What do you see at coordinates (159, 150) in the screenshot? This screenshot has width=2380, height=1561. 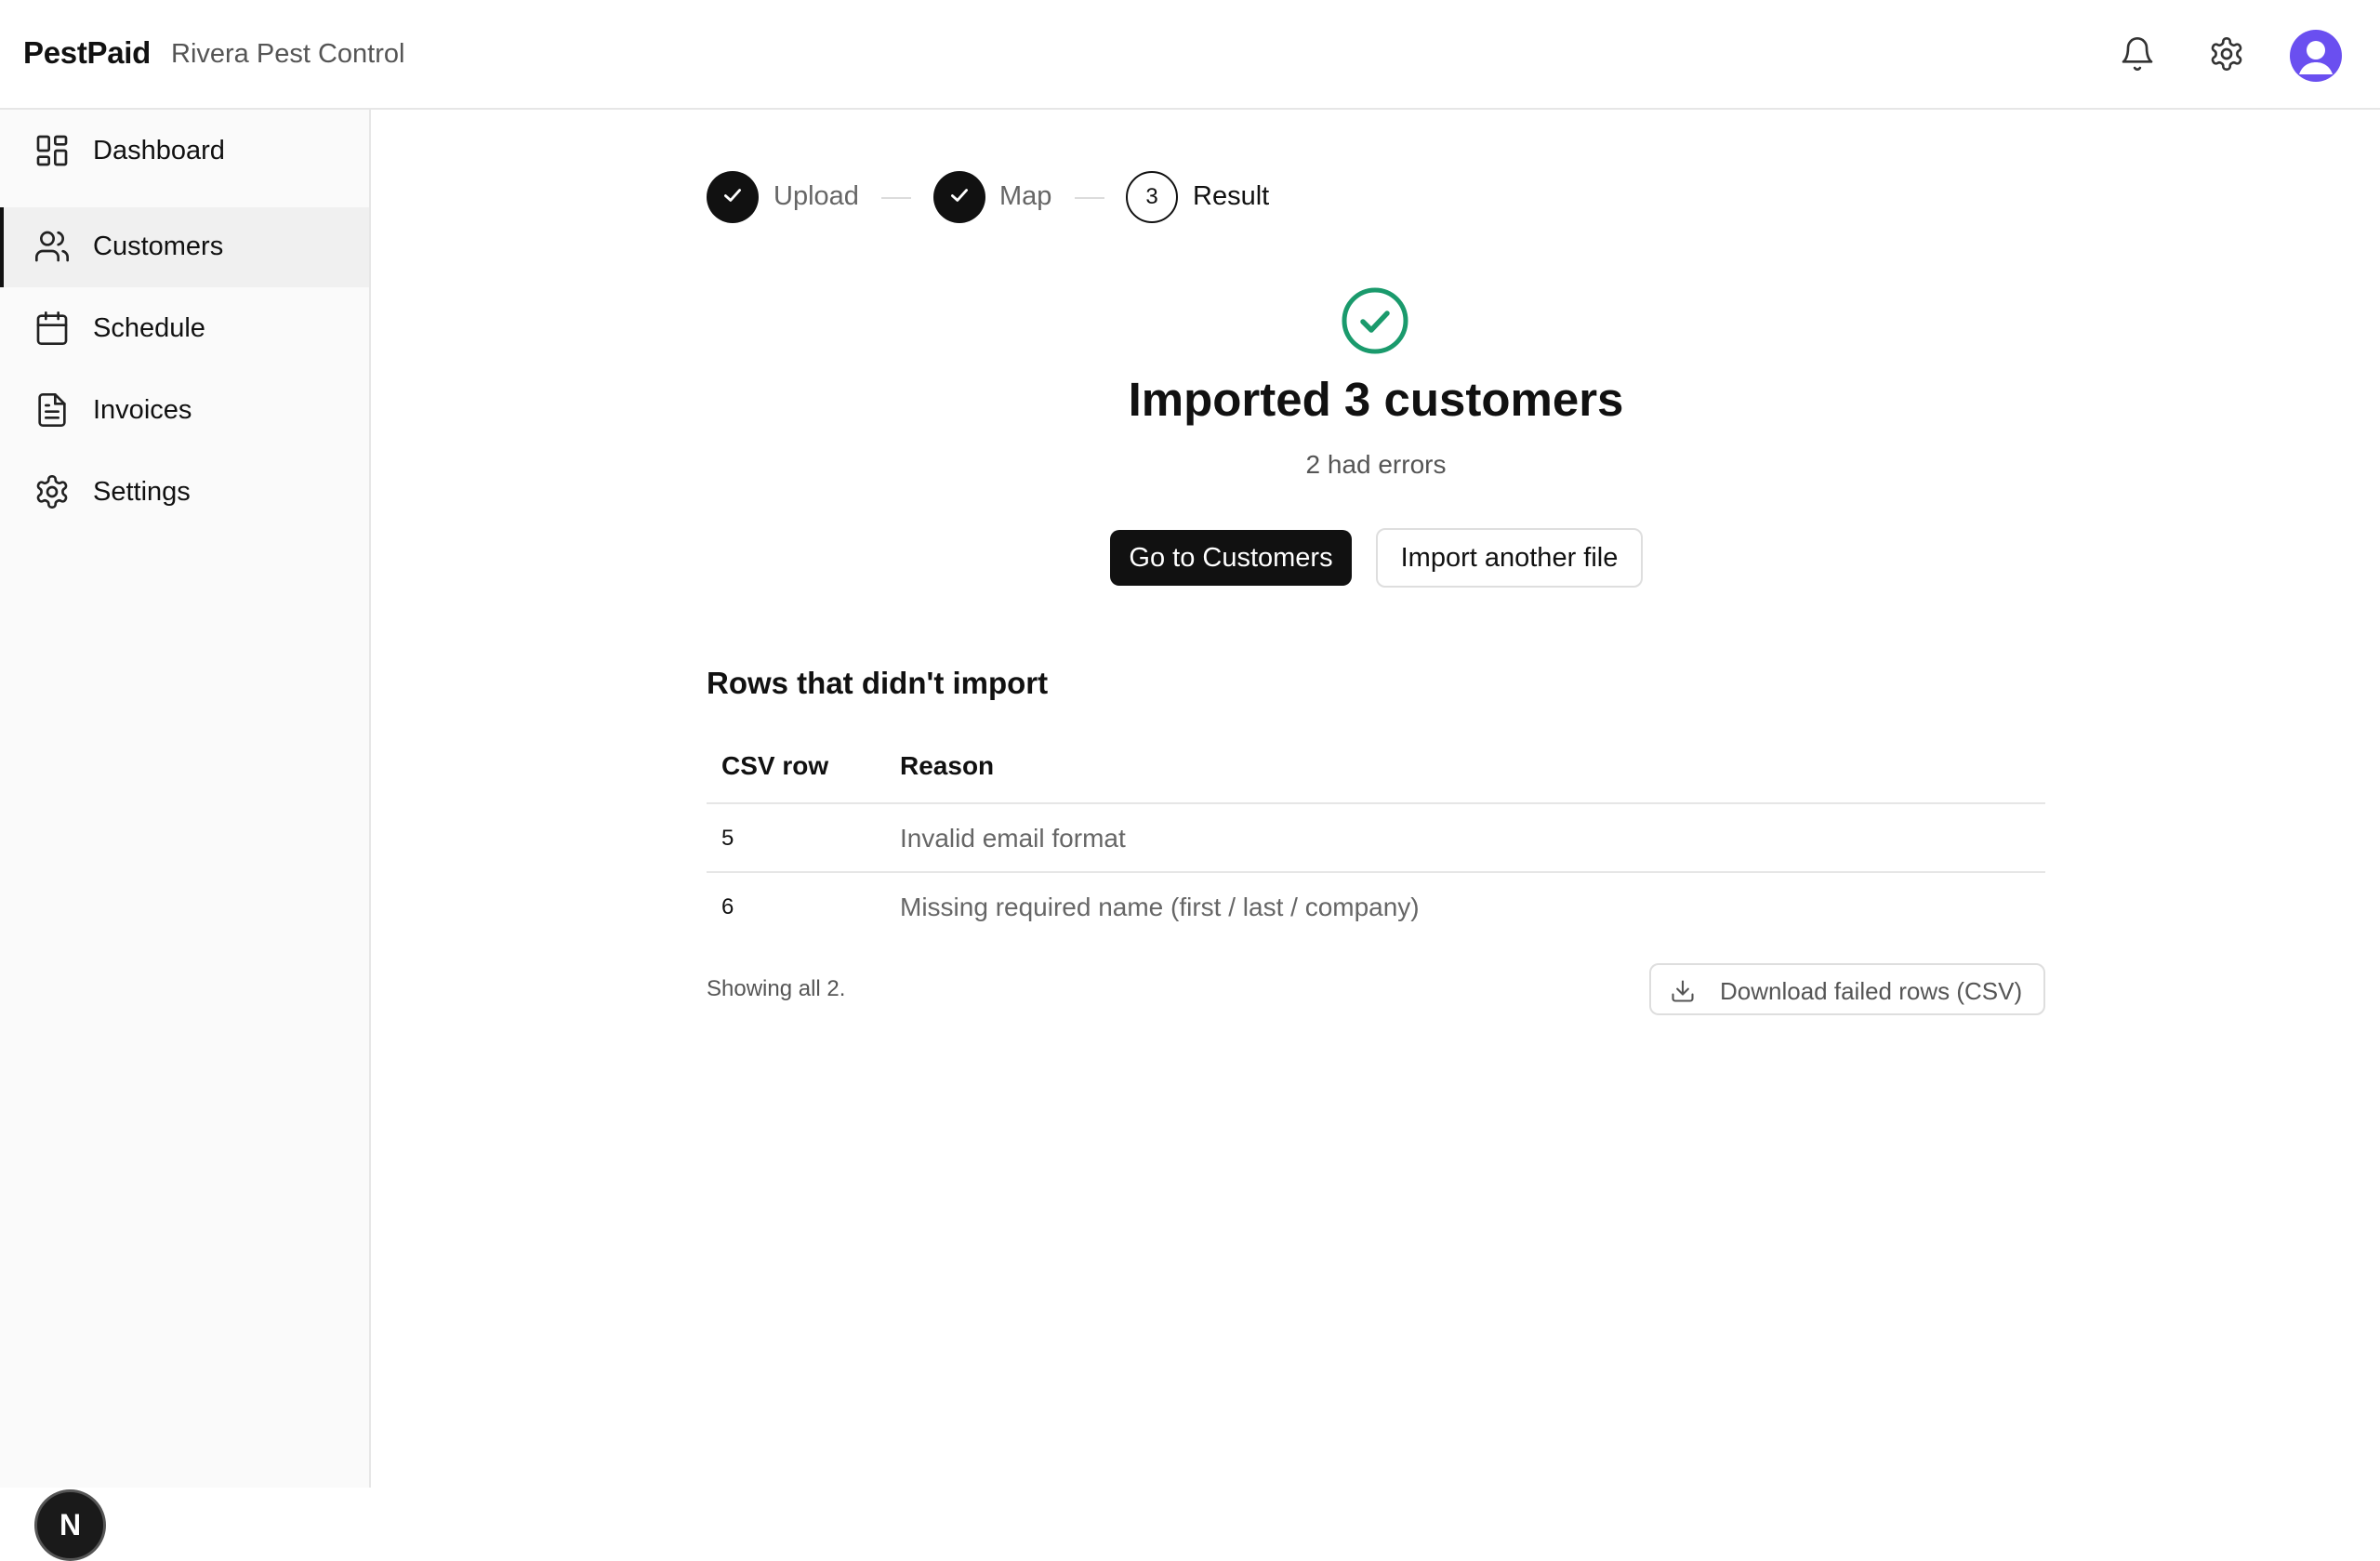 I see `sidebar-item-label: Dashboard` at bounding box center [159, 150].